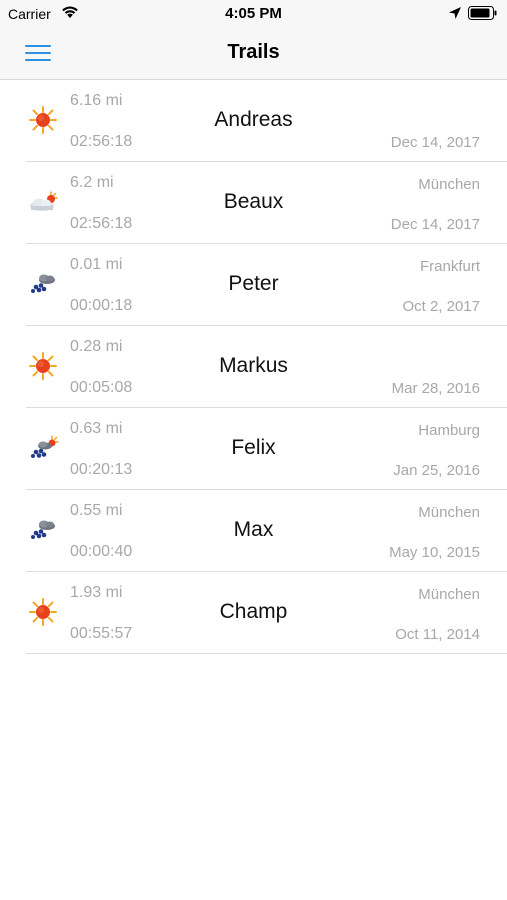  Describe the element at coordinates (434, 552) in the screenshot. I see `trail-date: May 10, 2015` at that location.